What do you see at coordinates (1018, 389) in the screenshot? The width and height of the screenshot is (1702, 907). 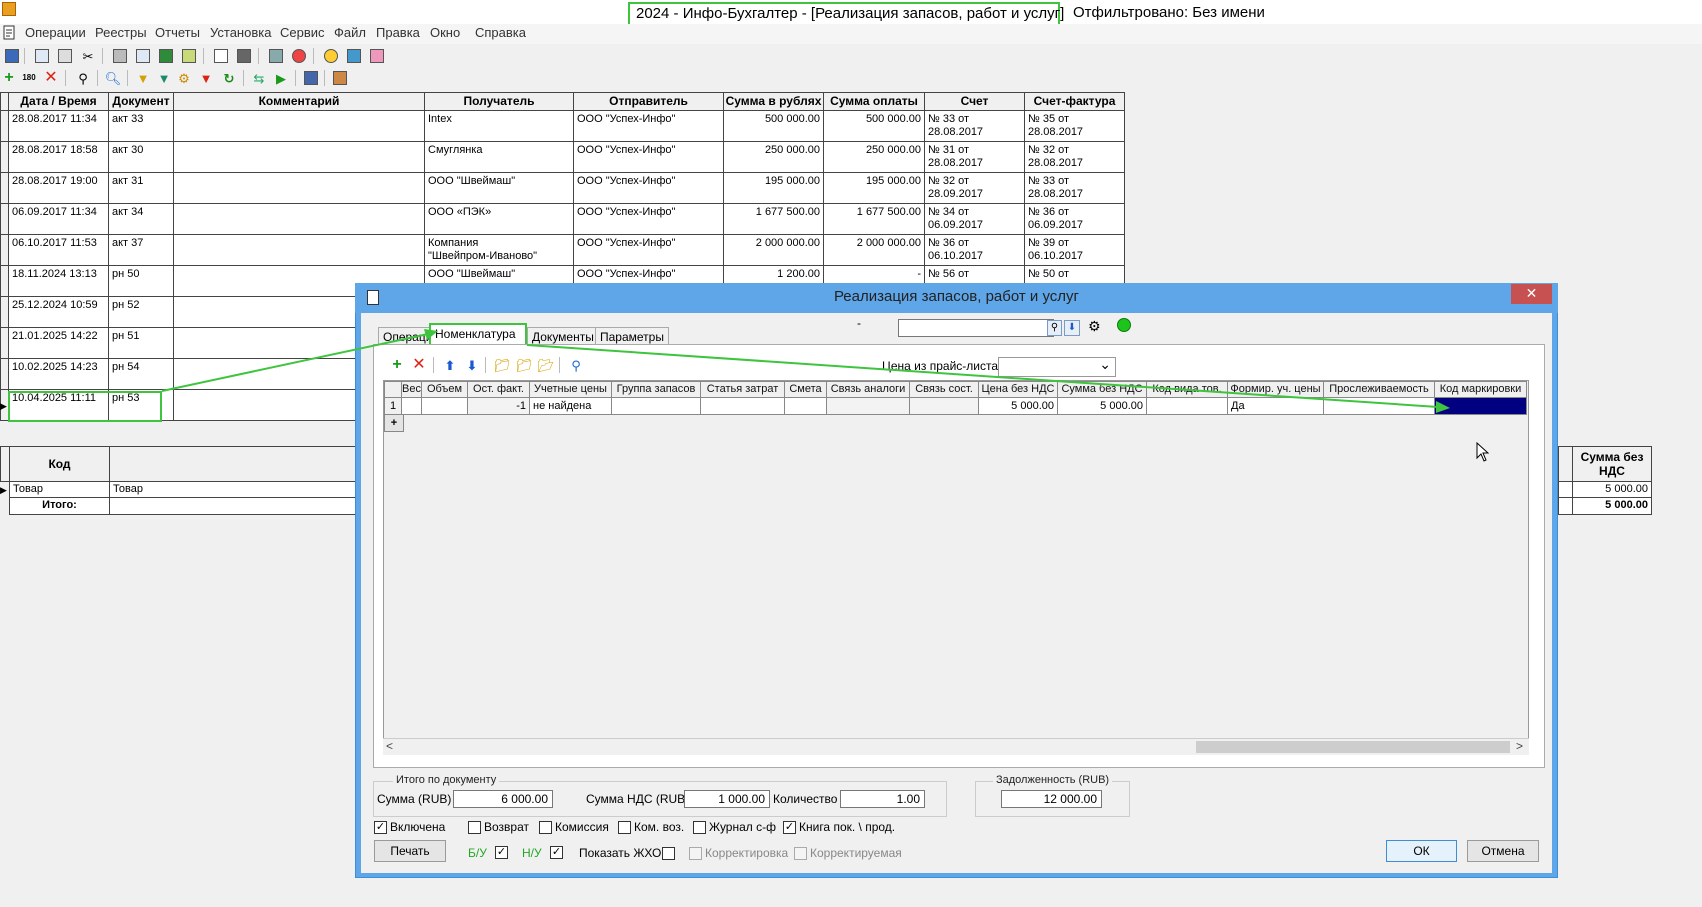 I see `col-price-no-vat: Цена без НДС` at bounding box center [1018, 389].